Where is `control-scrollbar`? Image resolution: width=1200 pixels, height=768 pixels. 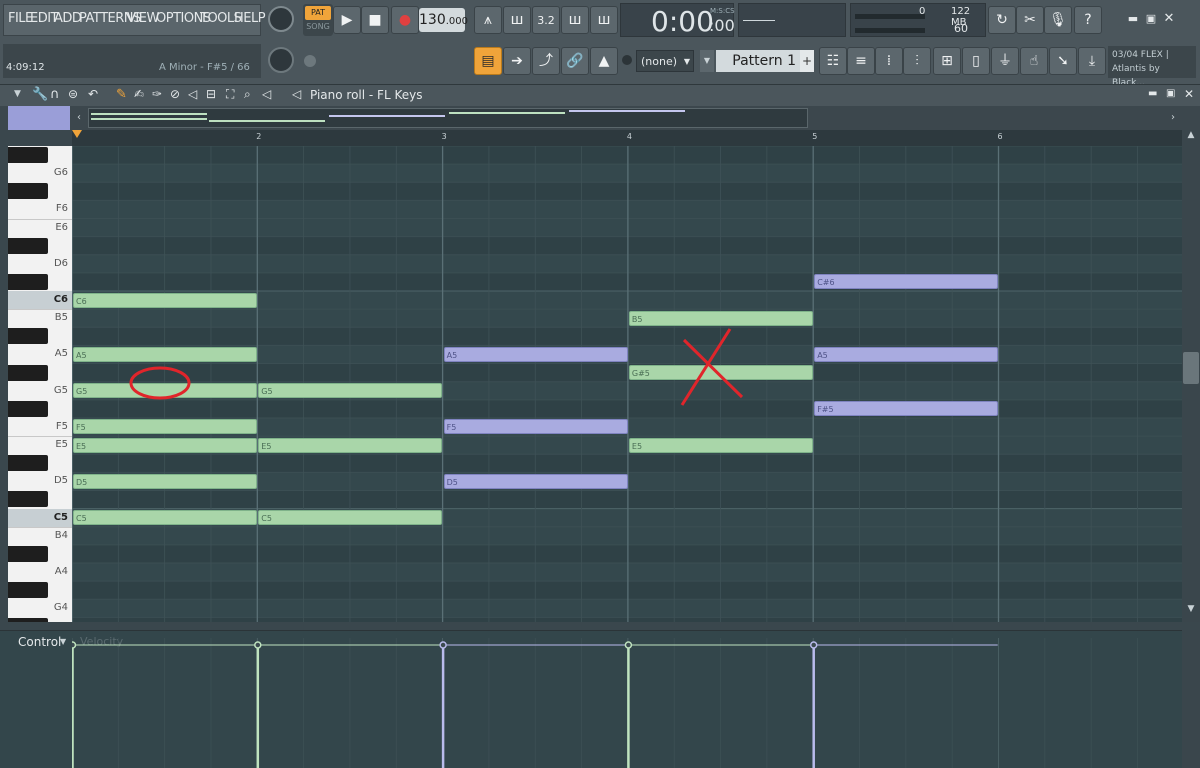
control-scrollbar is located at coordinates (1191, 699).